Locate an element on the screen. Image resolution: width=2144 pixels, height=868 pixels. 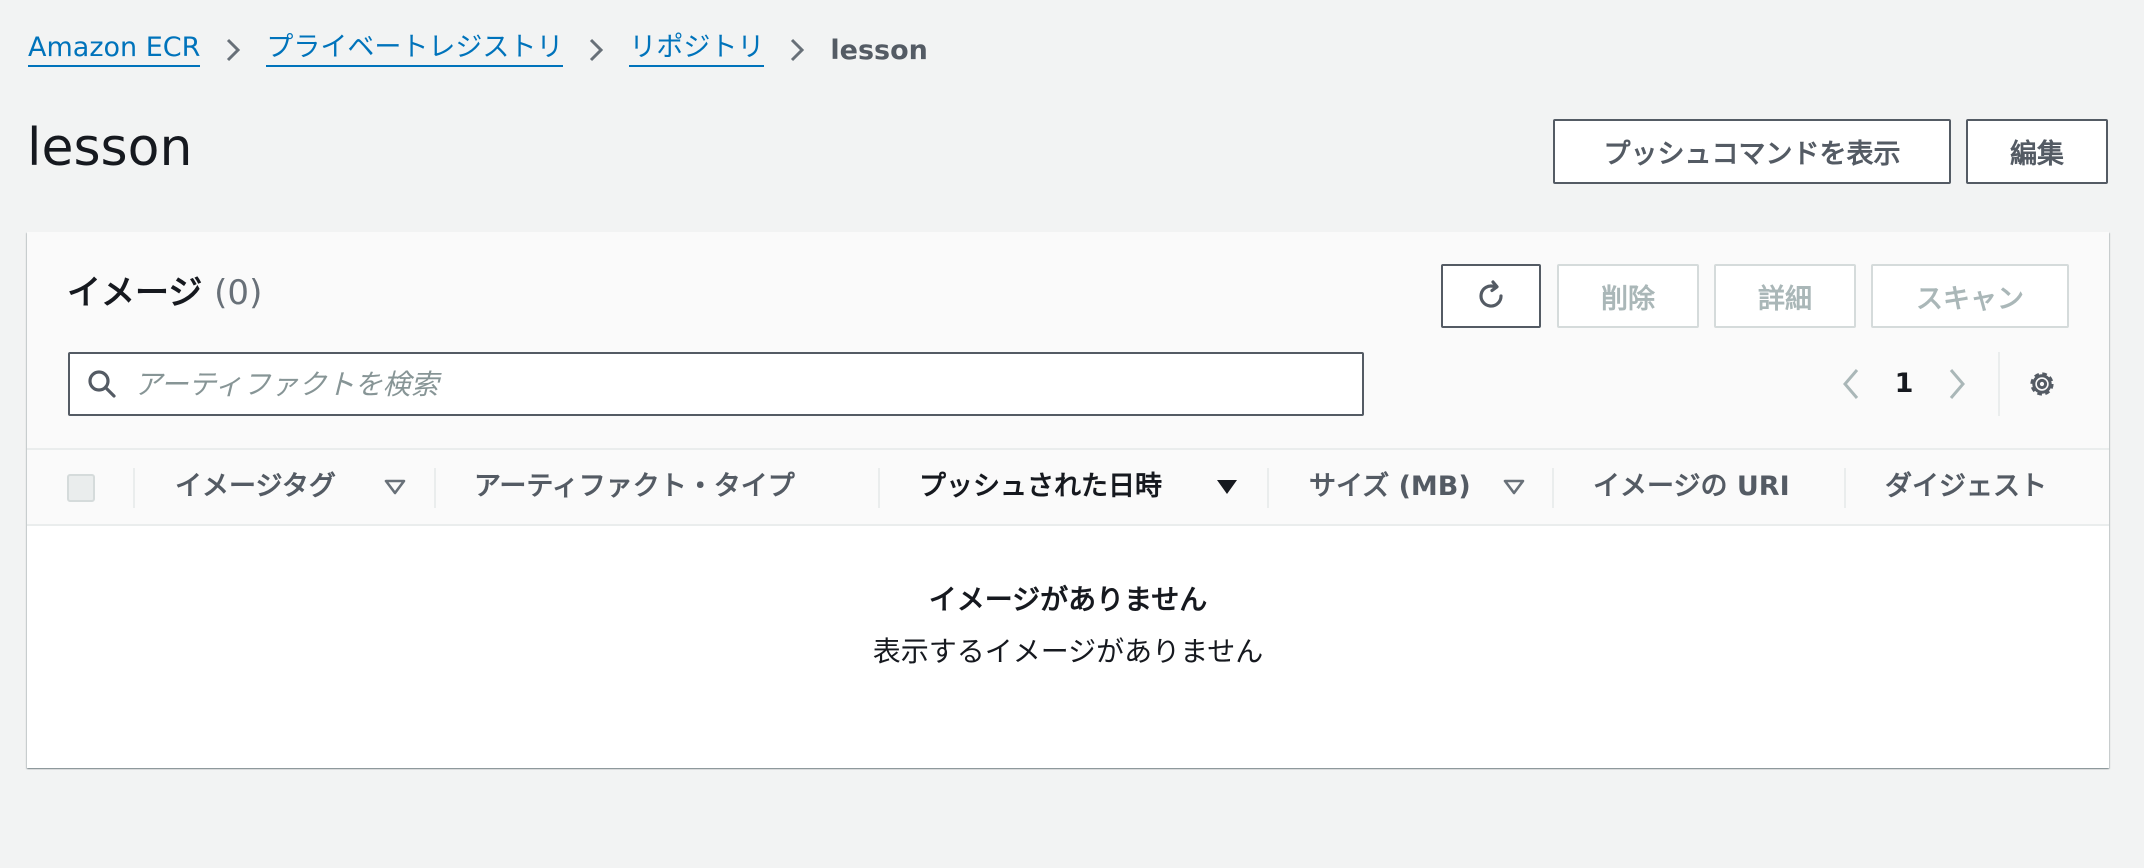
breadcrumb-link-private-registry: プライベートレジストリ is located at coordinates (415, 50).